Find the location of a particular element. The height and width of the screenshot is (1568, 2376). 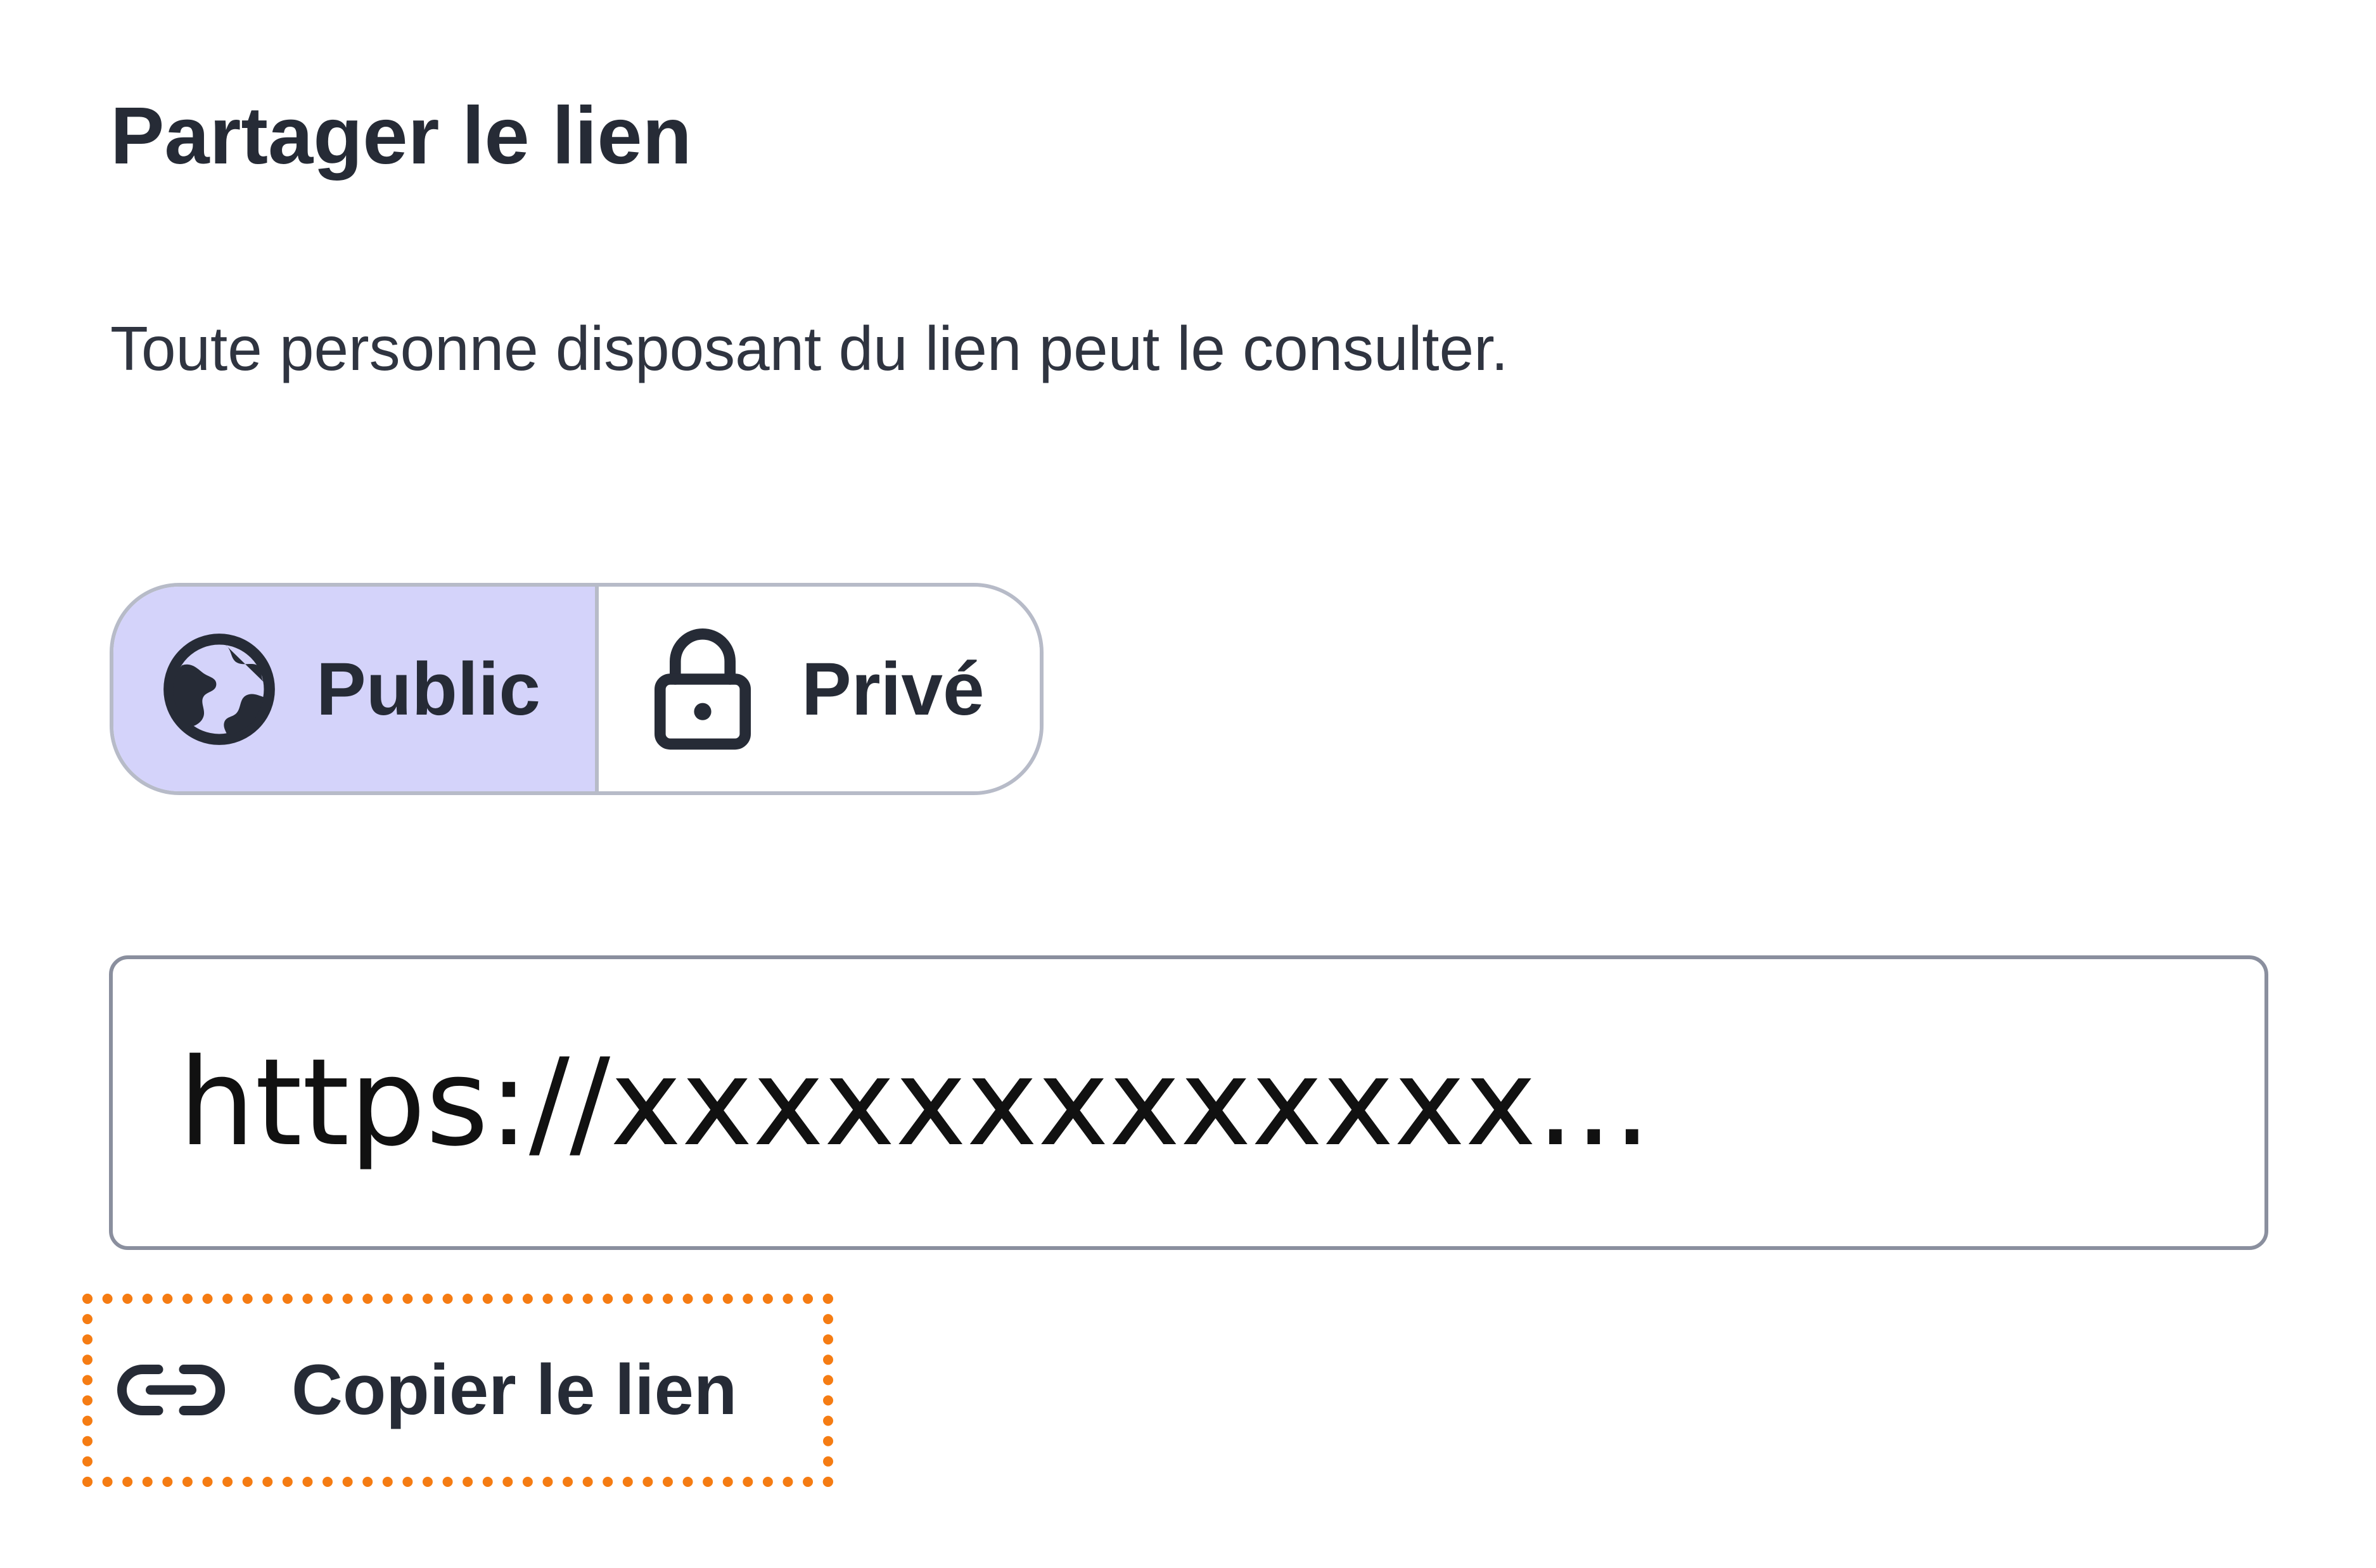

lock-icon is located at coordinates (702, 689).